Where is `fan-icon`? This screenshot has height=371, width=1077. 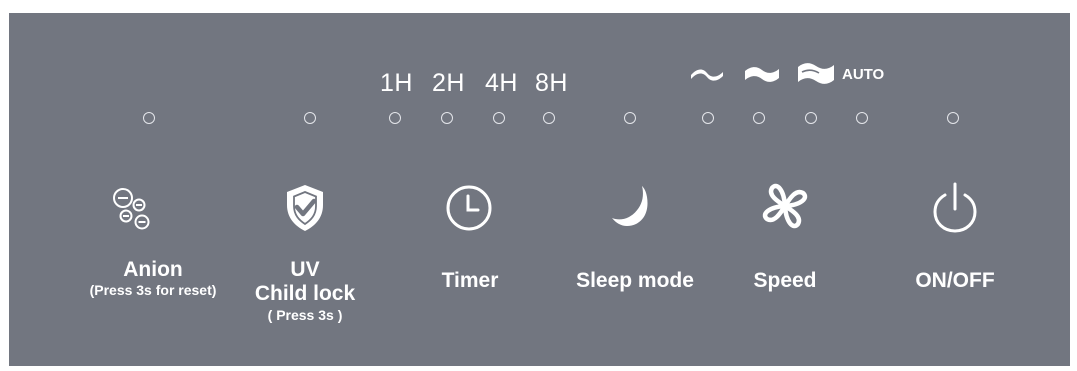 fan-icon is located at coordinates (785, 206).